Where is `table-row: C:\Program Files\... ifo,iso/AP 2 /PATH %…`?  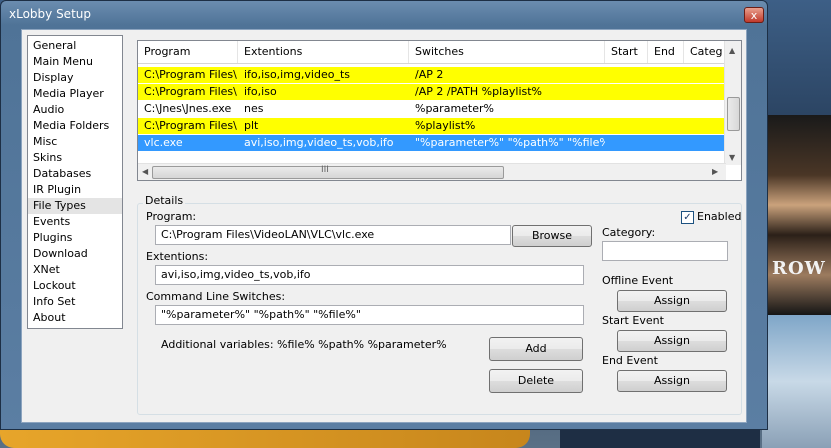
table-row: C:\Program Files\... ifo,iso/AP 2 /PATH %… is located at coordinates (432, 92).